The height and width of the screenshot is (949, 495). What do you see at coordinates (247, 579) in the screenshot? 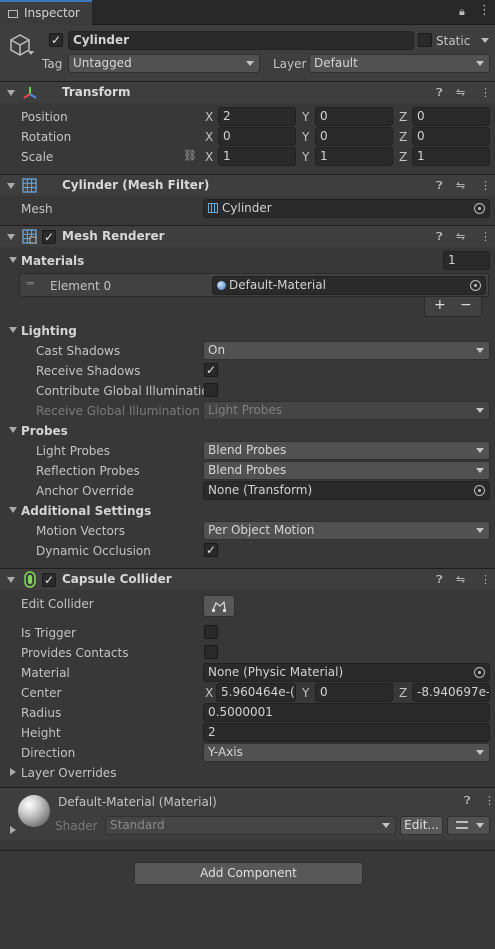
I see `capsule-collider-header: ✓ Capsule Collider ❓︎ ⇋ ⋮` at bounding box center [247, 579].